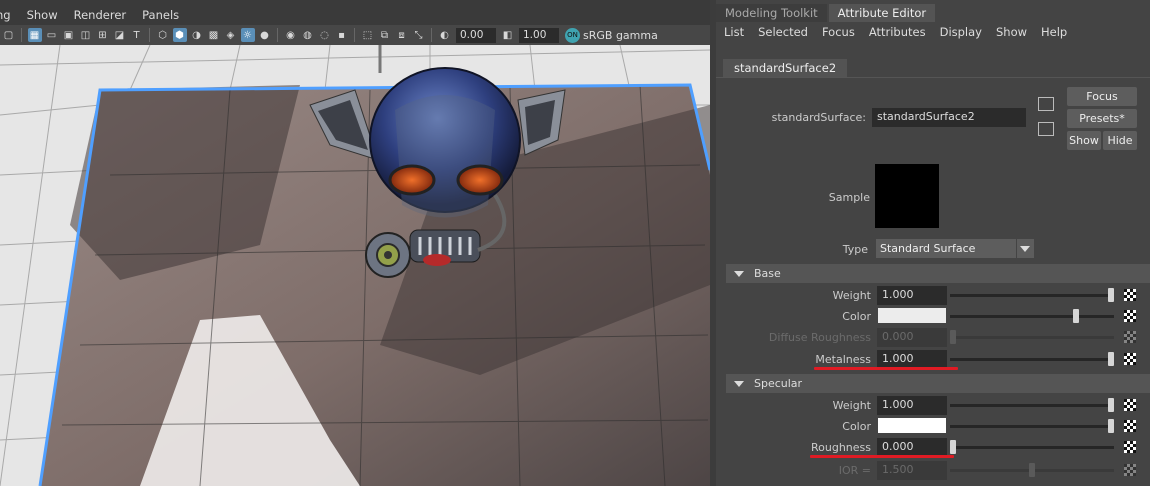 The width and height of the screenshot is (1150, 486). What do you see at coordinates (86, 35) in the screenshot?
I see `gate-mask-icon: ◫` at bounding box center [86, 35].